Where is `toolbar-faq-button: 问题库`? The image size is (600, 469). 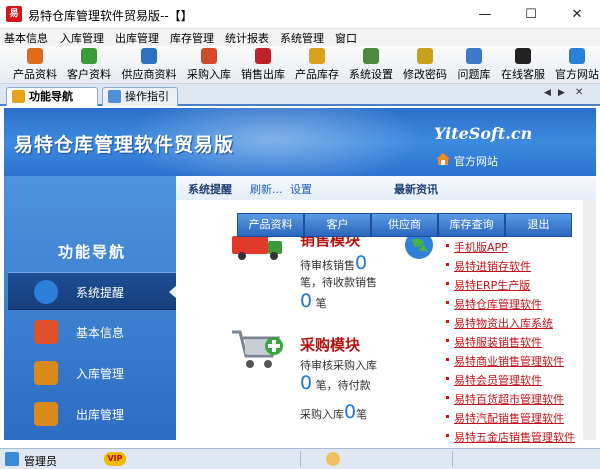
toolbar-faq-button: 问题库 is located at coordinates (474, 65).